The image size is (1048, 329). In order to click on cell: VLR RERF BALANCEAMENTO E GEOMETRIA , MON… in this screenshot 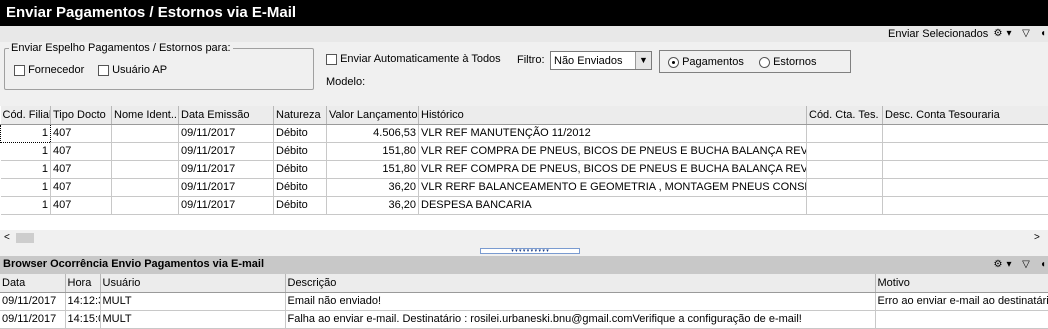, I will do `click(612, 187)`.